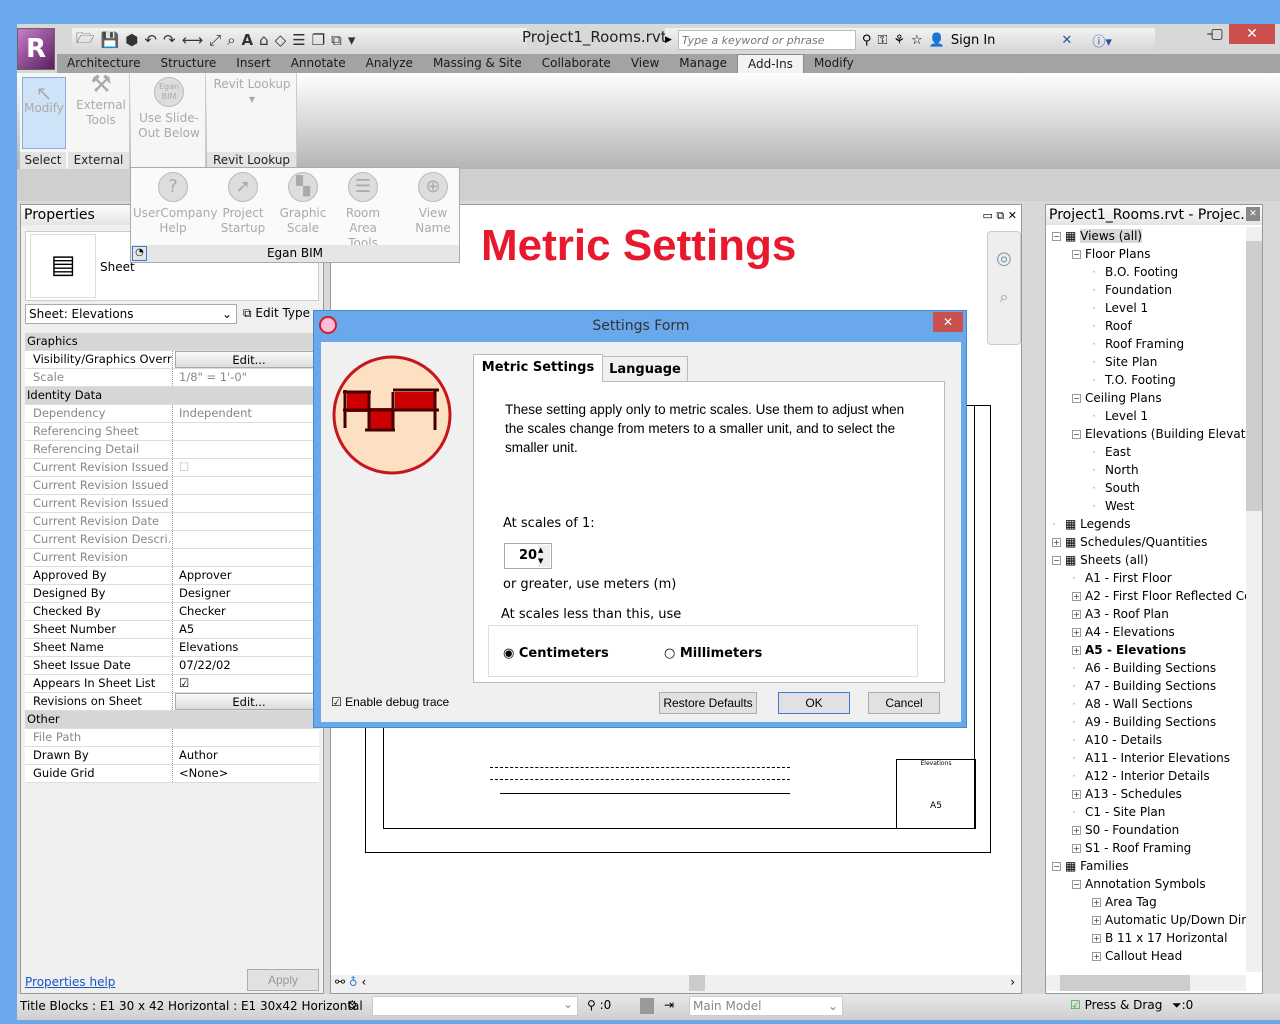  Describe the element at coordinates (169, 40) in the screenshot. I see `redo-icon: ↷` at that location.